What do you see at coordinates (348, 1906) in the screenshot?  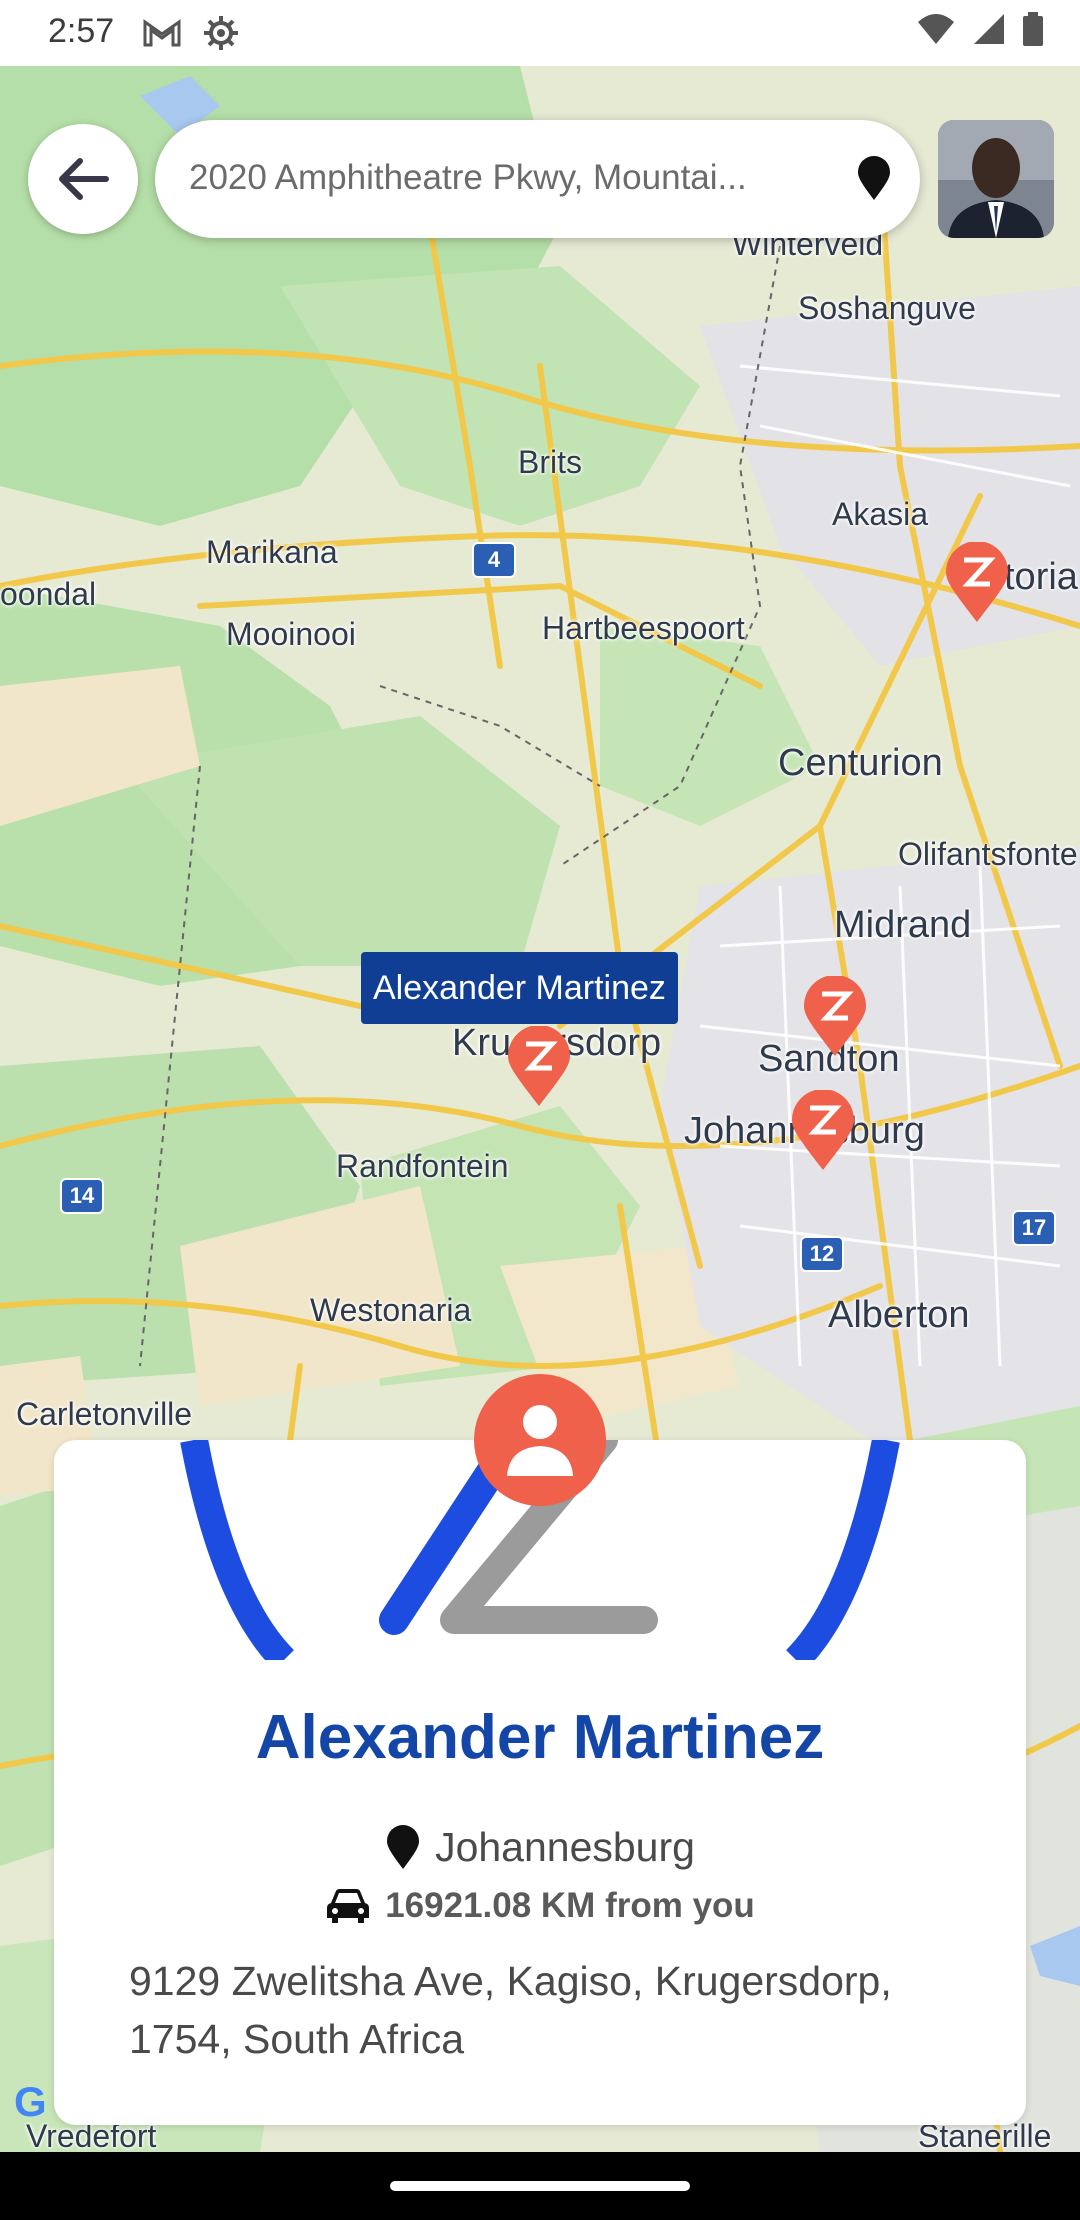 I see `car-icon` at bounding box center [348, 1906].